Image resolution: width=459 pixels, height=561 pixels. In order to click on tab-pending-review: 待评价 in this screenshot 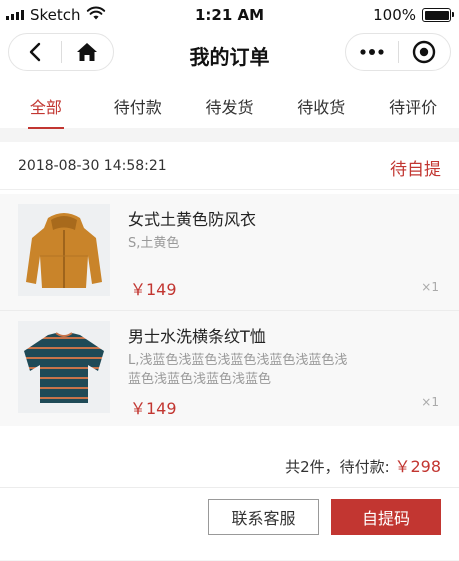, I will do `click(413, 102)`.